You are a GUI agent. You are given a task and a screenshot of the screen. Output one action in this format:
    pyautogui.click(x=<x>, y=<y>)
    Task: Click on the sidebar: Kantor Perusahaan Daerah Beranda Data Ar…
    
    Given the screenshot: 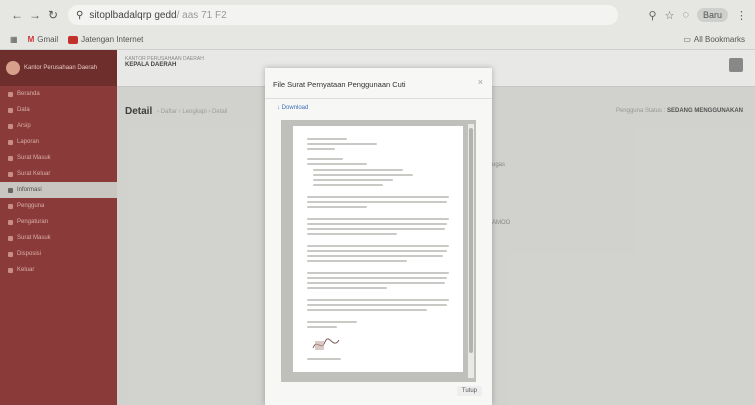 What is the action you would take?
    pyautogui.click(x=58, y=227)
    